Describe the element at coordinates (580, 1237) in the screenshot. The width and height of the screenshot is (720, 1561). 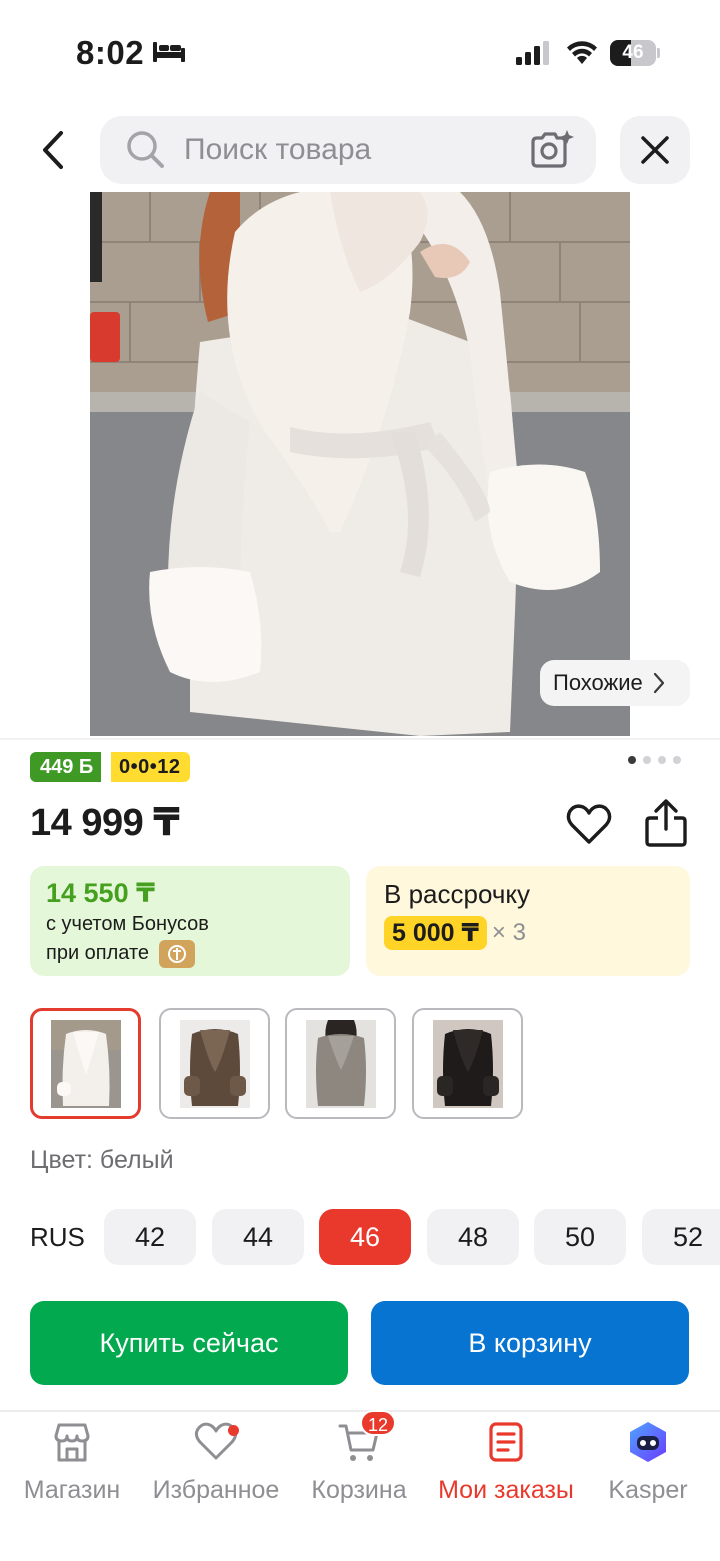
I see `size-option-50: 50` at that location.